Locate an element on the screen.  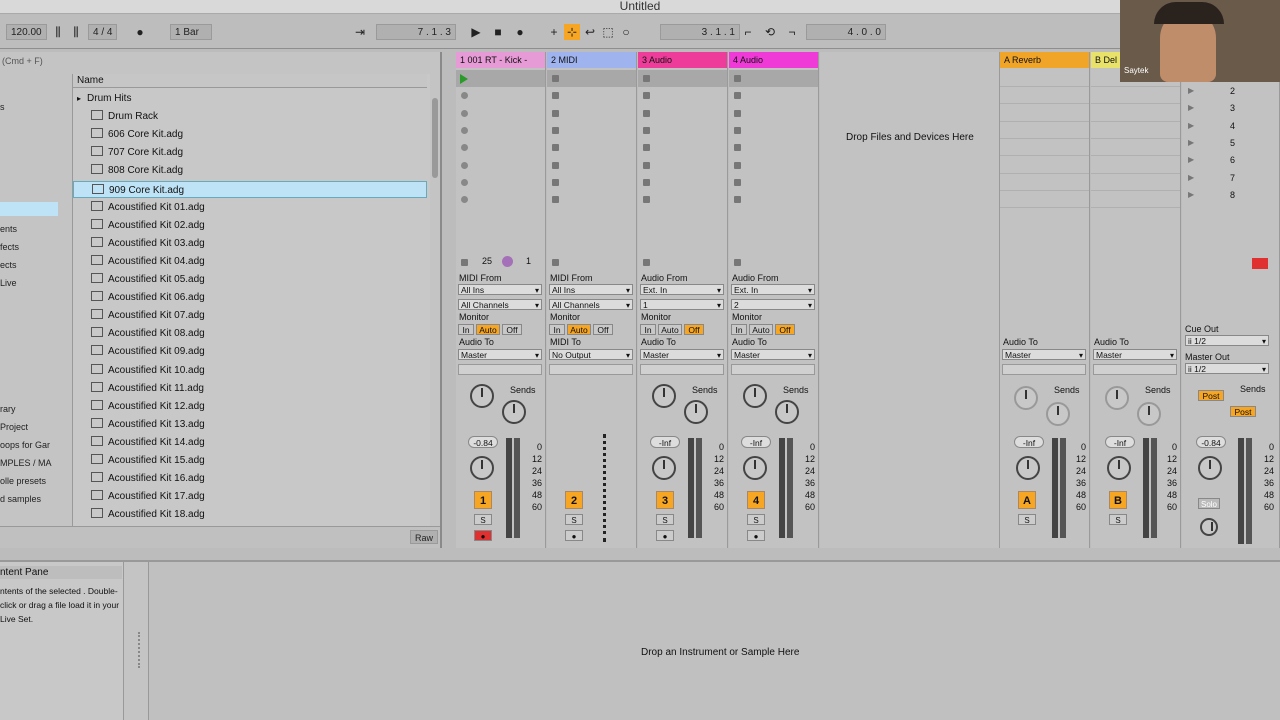
capture-icon: ⬚ is located at coordinates (608, 32).